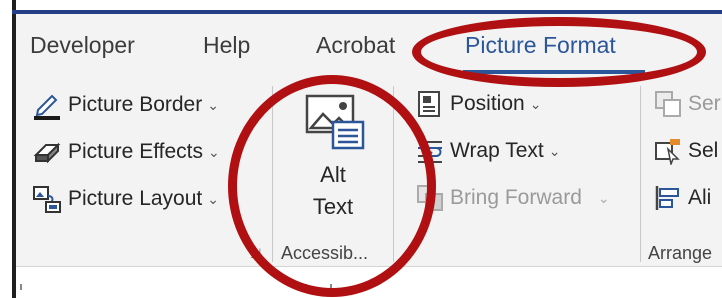 The image size is (722, 298). Describe the element at coordinates (686, 151) in the screenshot. I see `selection-pane-button: Sel` at that location.